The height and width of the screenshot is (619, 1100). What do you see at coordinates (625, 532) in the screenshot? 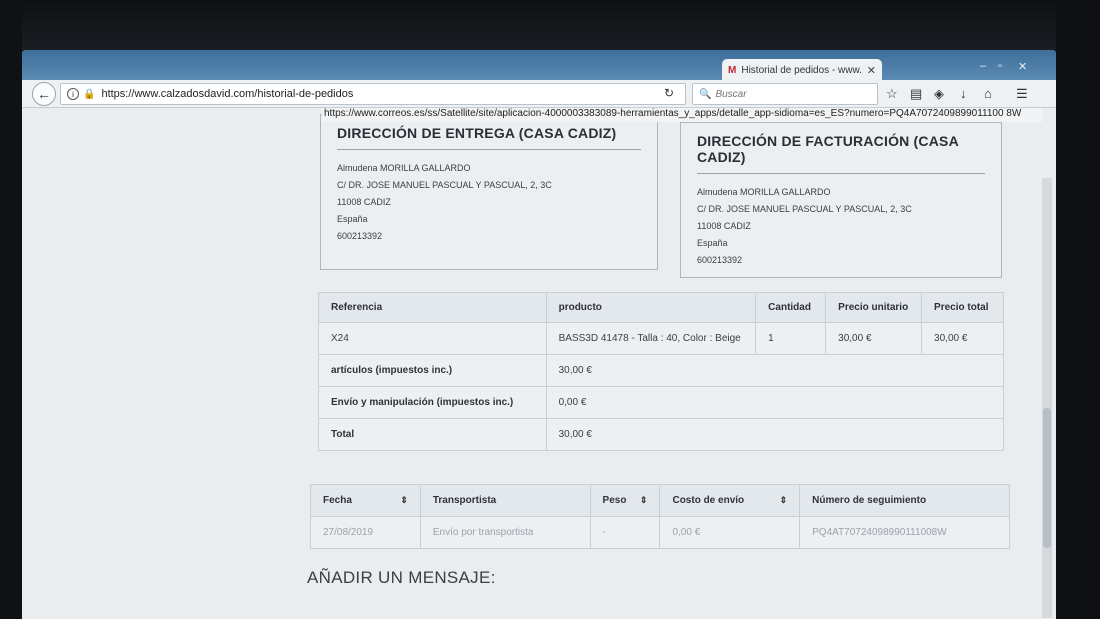
I see `cell-weight: -` at bounding box center [625, 532].